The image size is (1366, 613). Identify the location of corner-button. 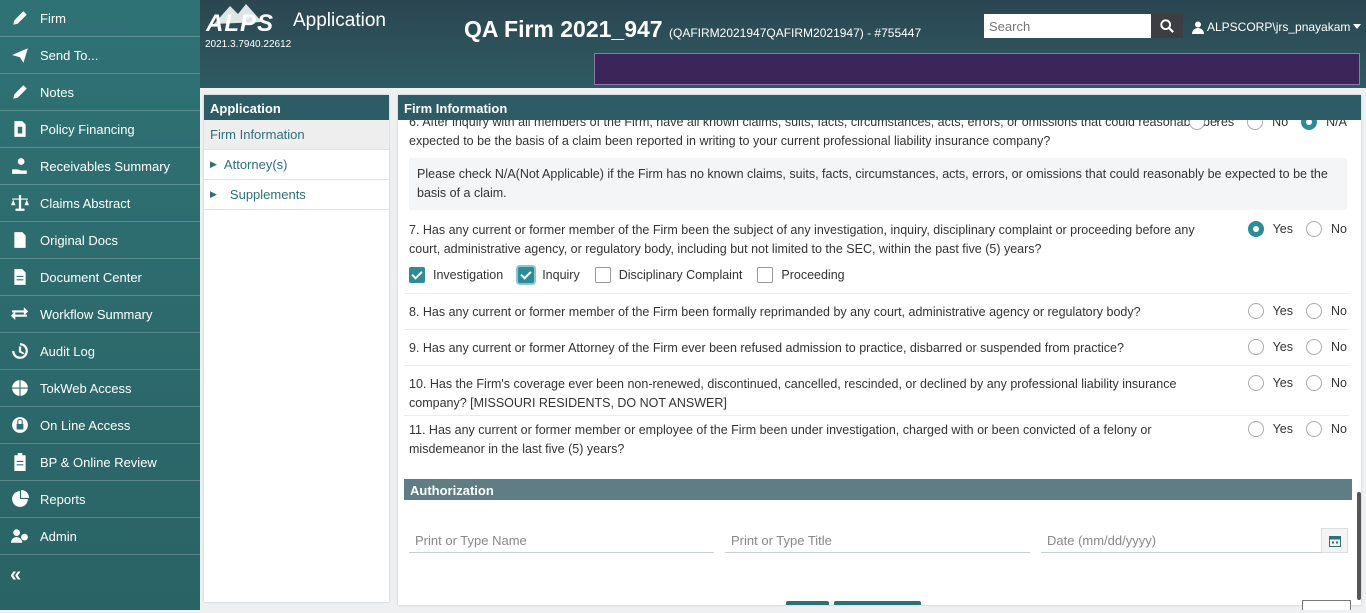
(1326, 605).